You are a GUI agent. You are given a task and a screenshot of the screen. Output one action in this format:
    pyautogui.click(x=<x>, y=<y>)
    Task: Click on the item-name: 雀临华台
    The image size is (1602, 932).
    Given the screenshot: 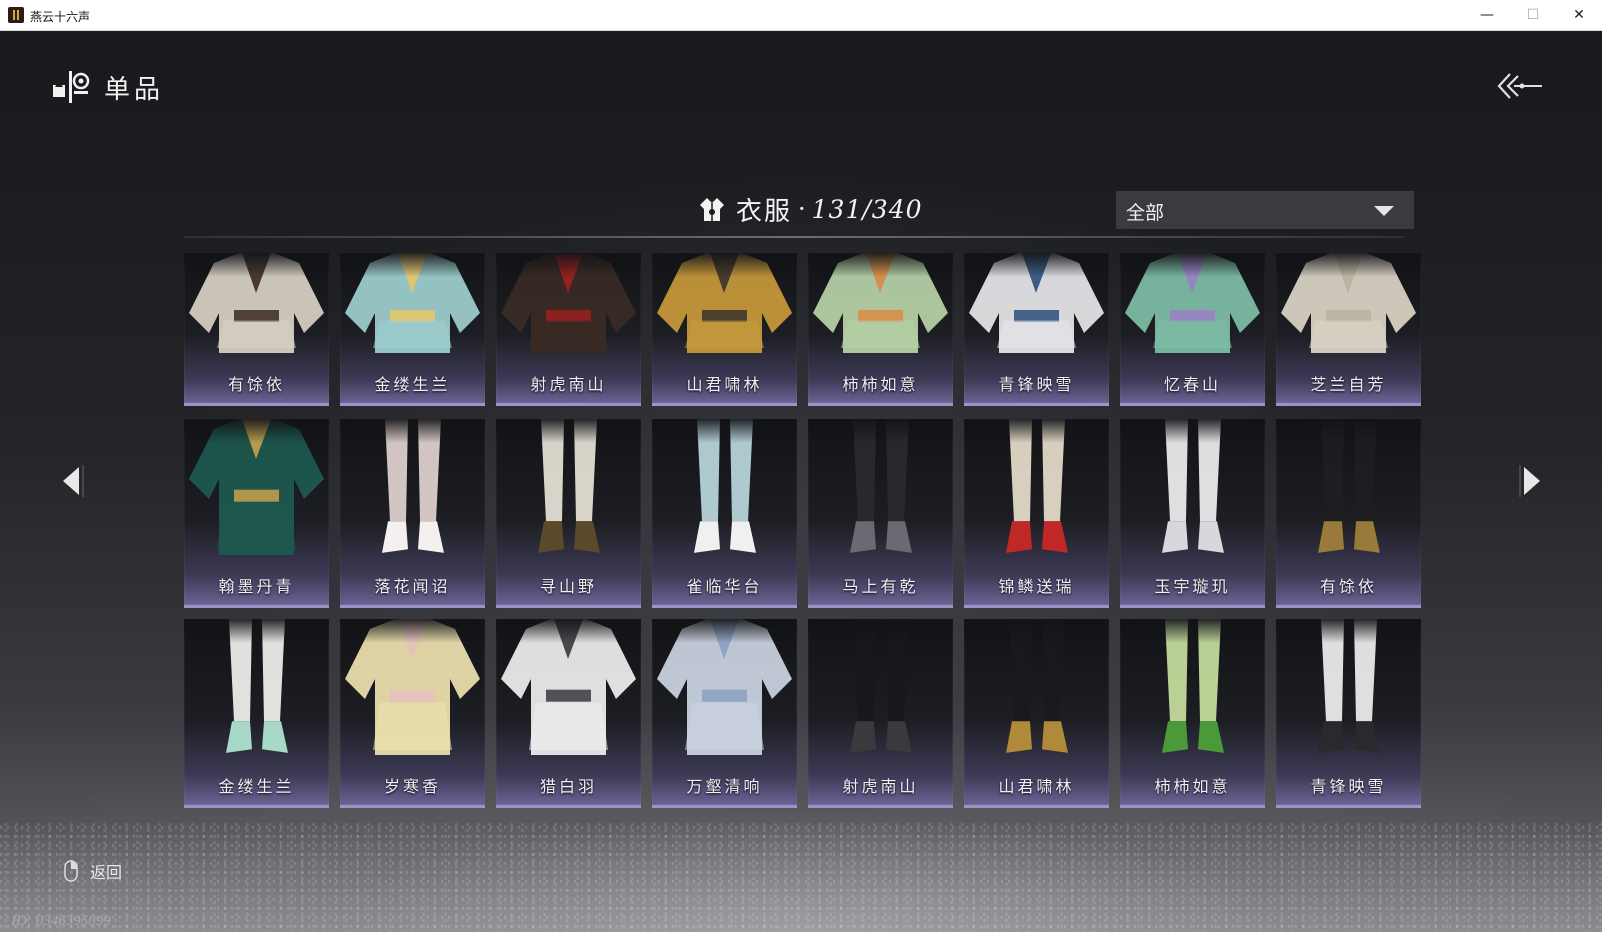 What is the action you would take?
    pyautogui.click(x=724, y=586)
    